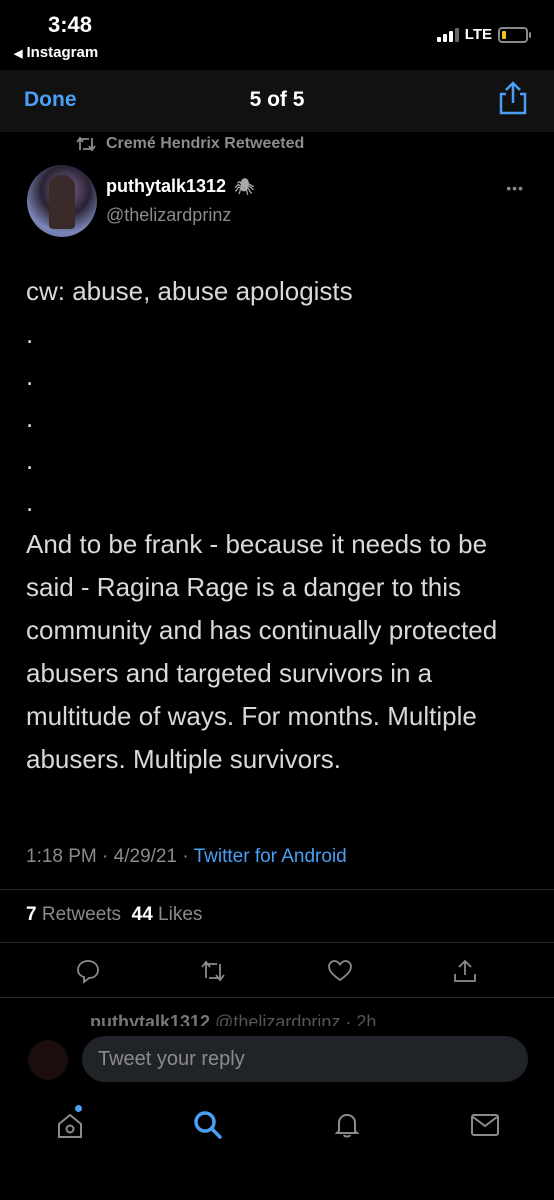 Image resolution: width=554 pixels, height=1200 pixels. I want to click on signal-icon, so click(447, 34).